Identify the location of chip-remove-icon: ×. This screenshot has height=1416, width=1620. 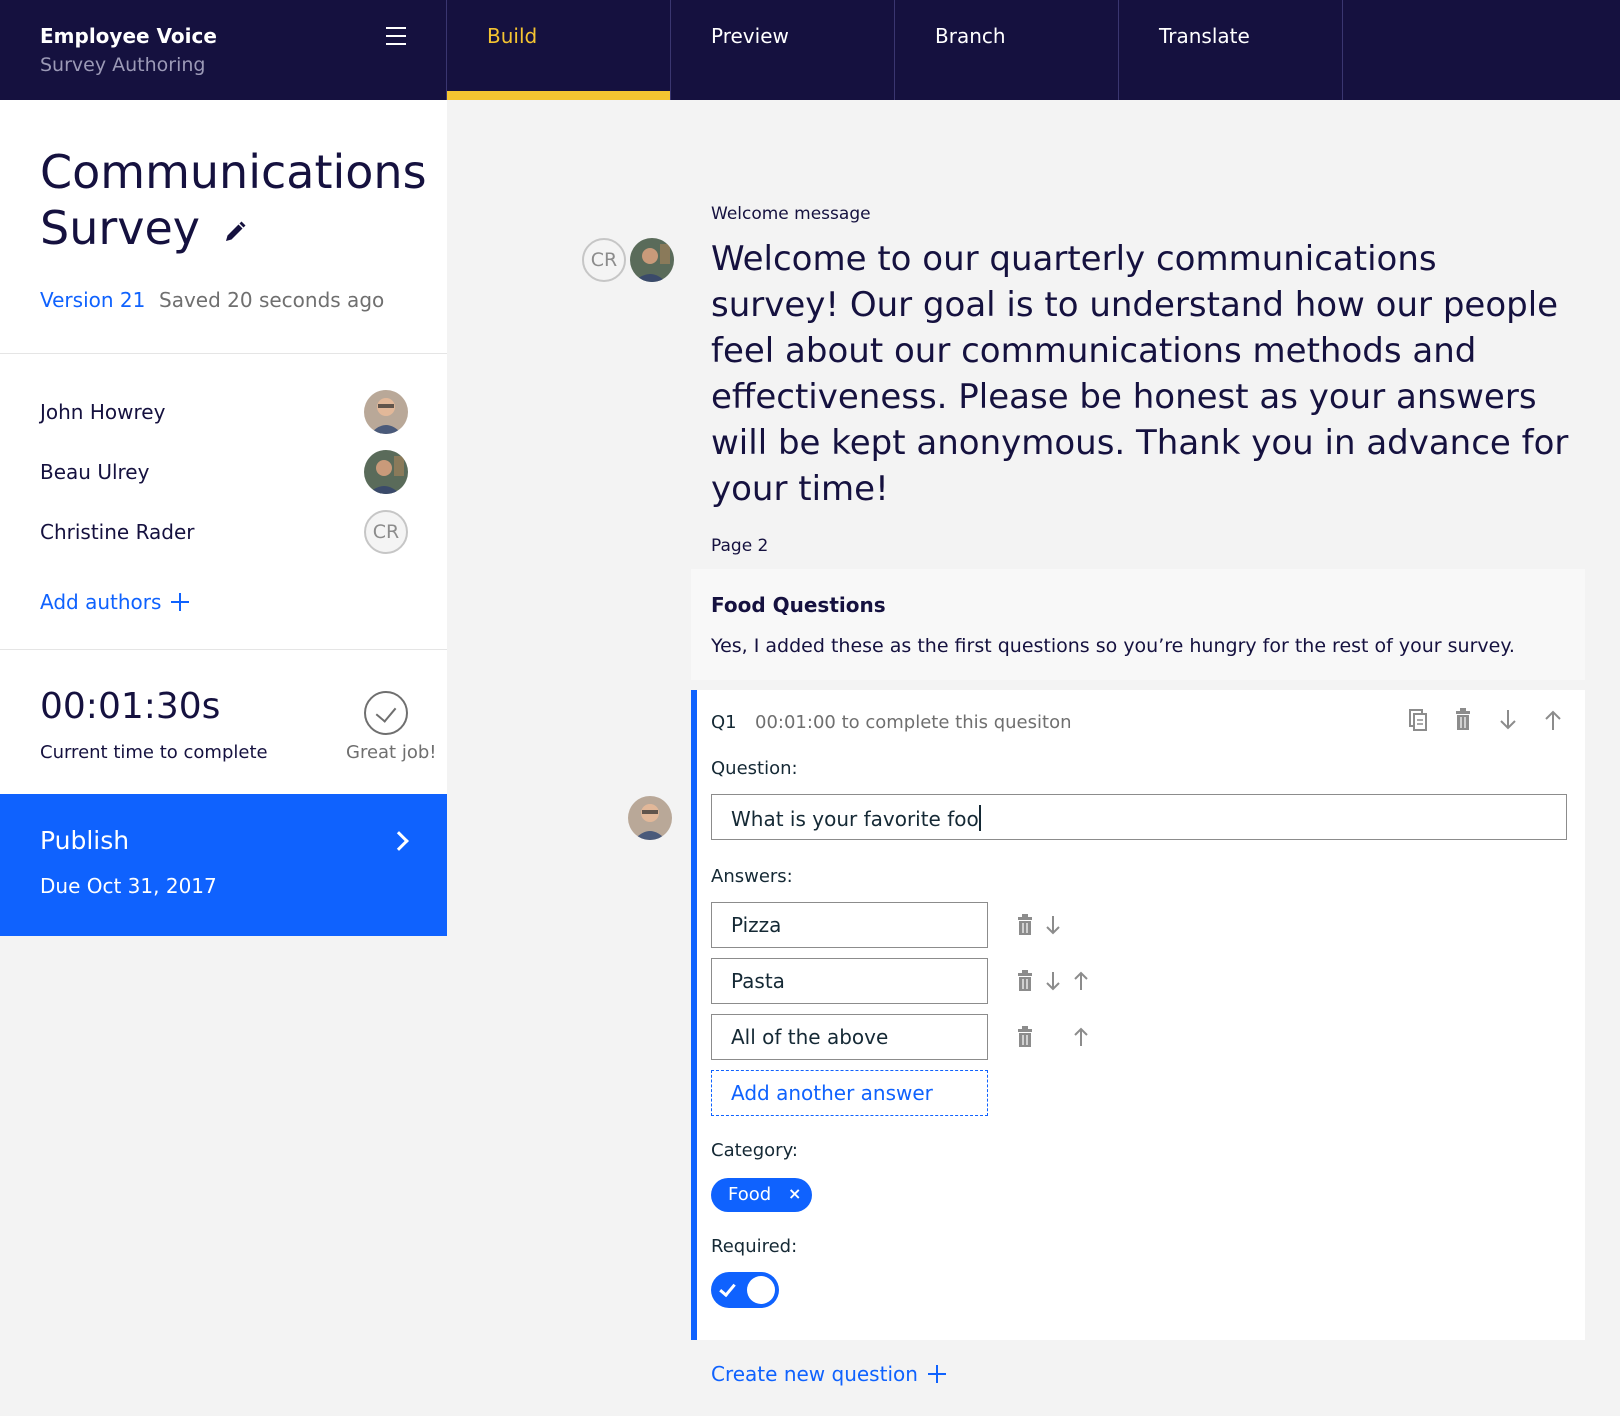
(794, 1193).